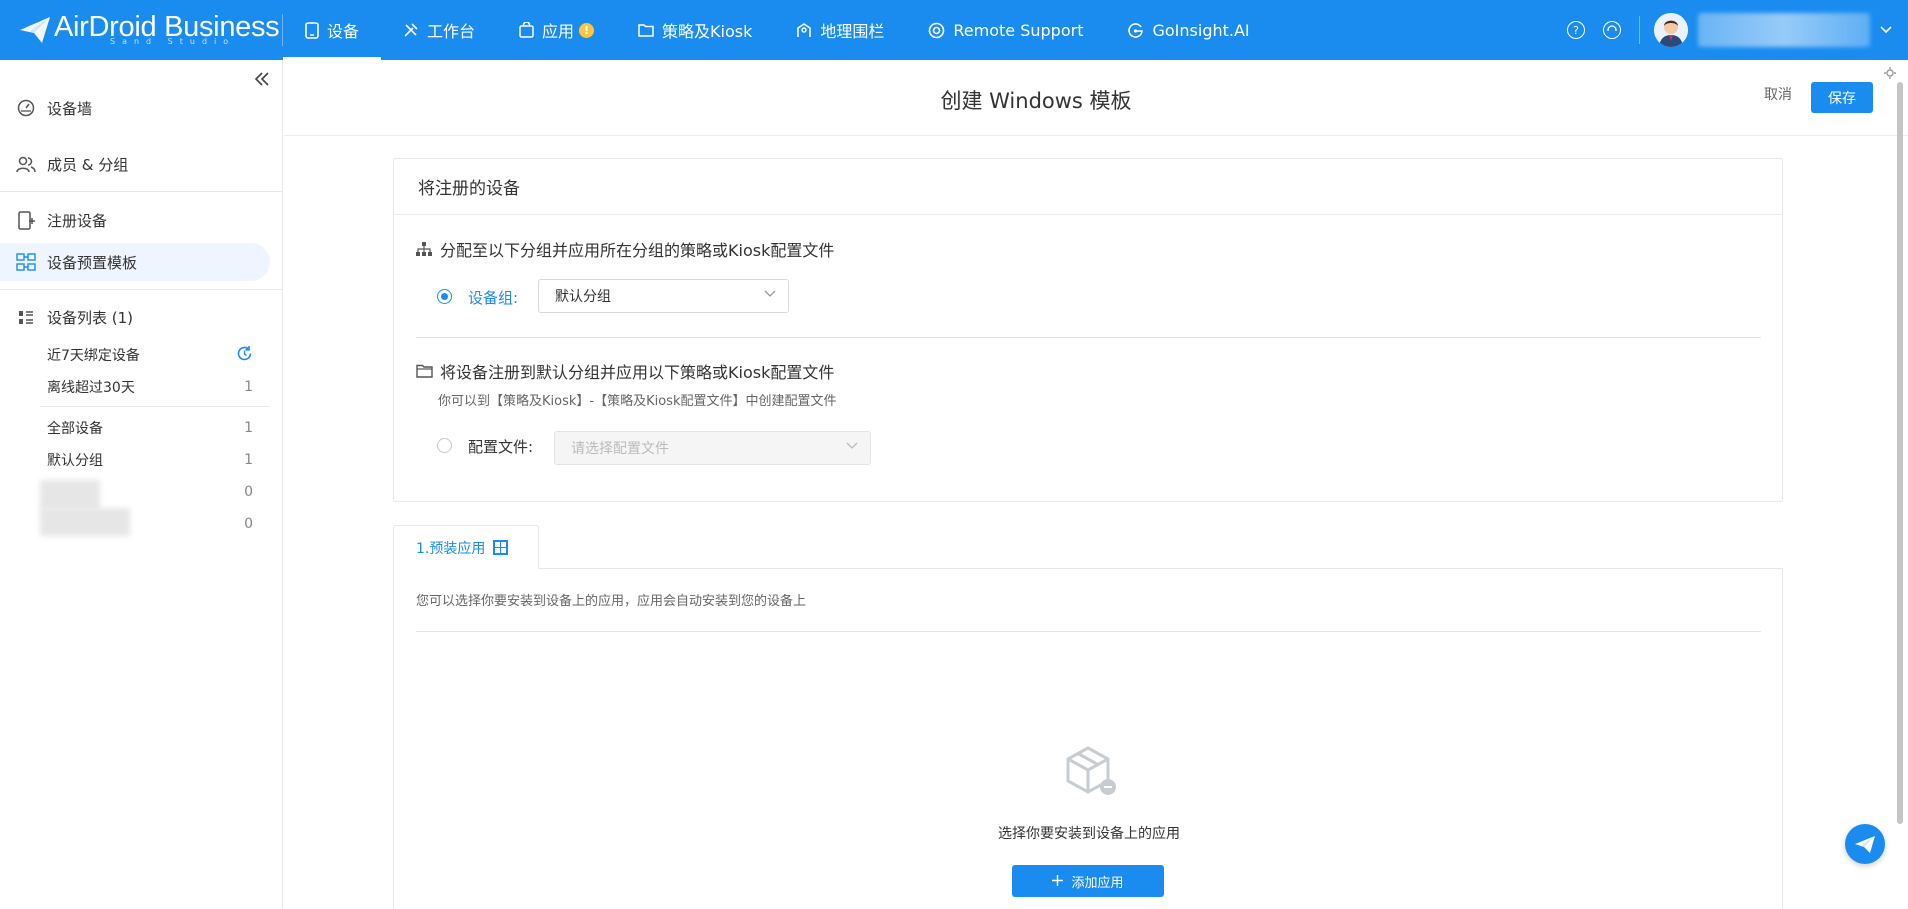 The height and width of the screenshot is (909, 1908). What do you see at coordinates (312, 30) in the screenshot?
I see `tablet-icon` at bounding box center [312, 30].